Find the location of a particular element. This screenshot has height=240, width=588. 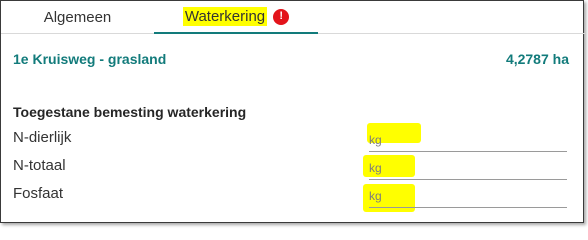

field-row-n-dierlijk: N-dierlijk is located at coordinates (291, 141).